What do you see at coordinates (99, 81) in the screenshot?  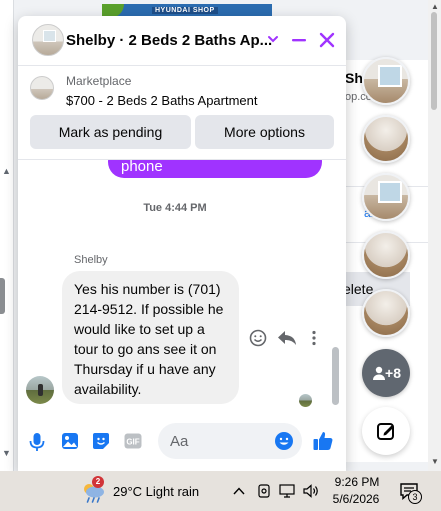 I see `marketplace-label: Marketplace` at bounding box center [99, 81].